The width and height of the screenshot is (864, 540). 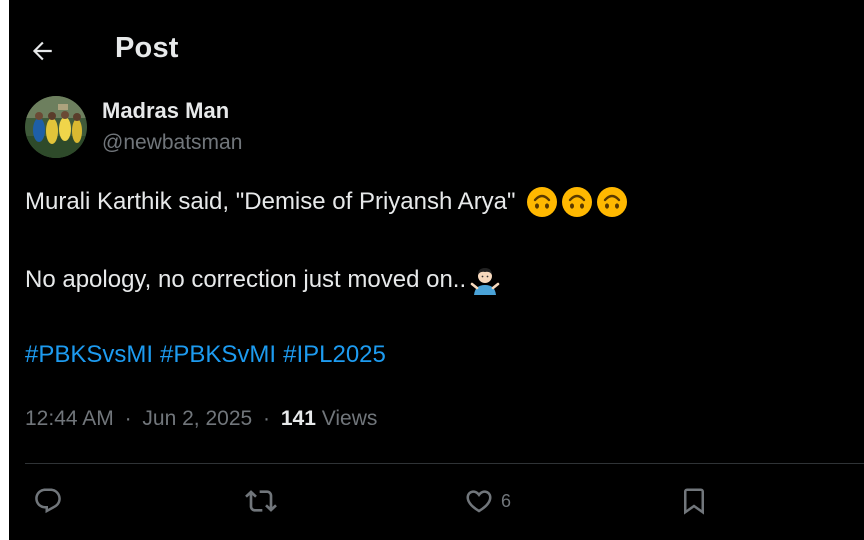 I want to click on views-label: Views, so click(x=349, y=418).